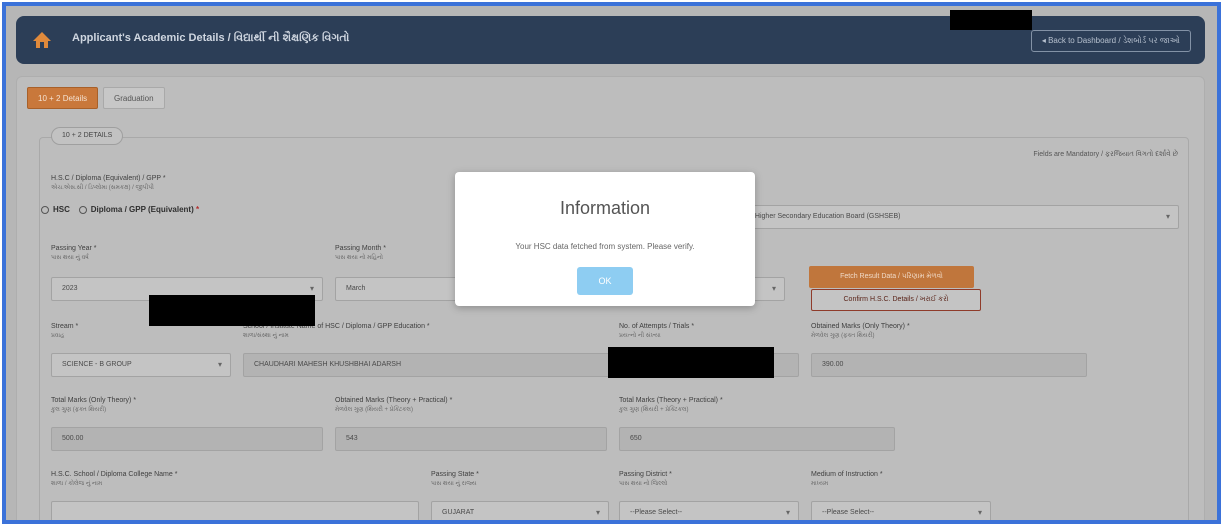 The image size is (1223, 526). Describe the element at coordinates (671, 400) in the screenshot. I see `total-theory-practical-label: Total Marks (Theory + Practical) *` at that location.